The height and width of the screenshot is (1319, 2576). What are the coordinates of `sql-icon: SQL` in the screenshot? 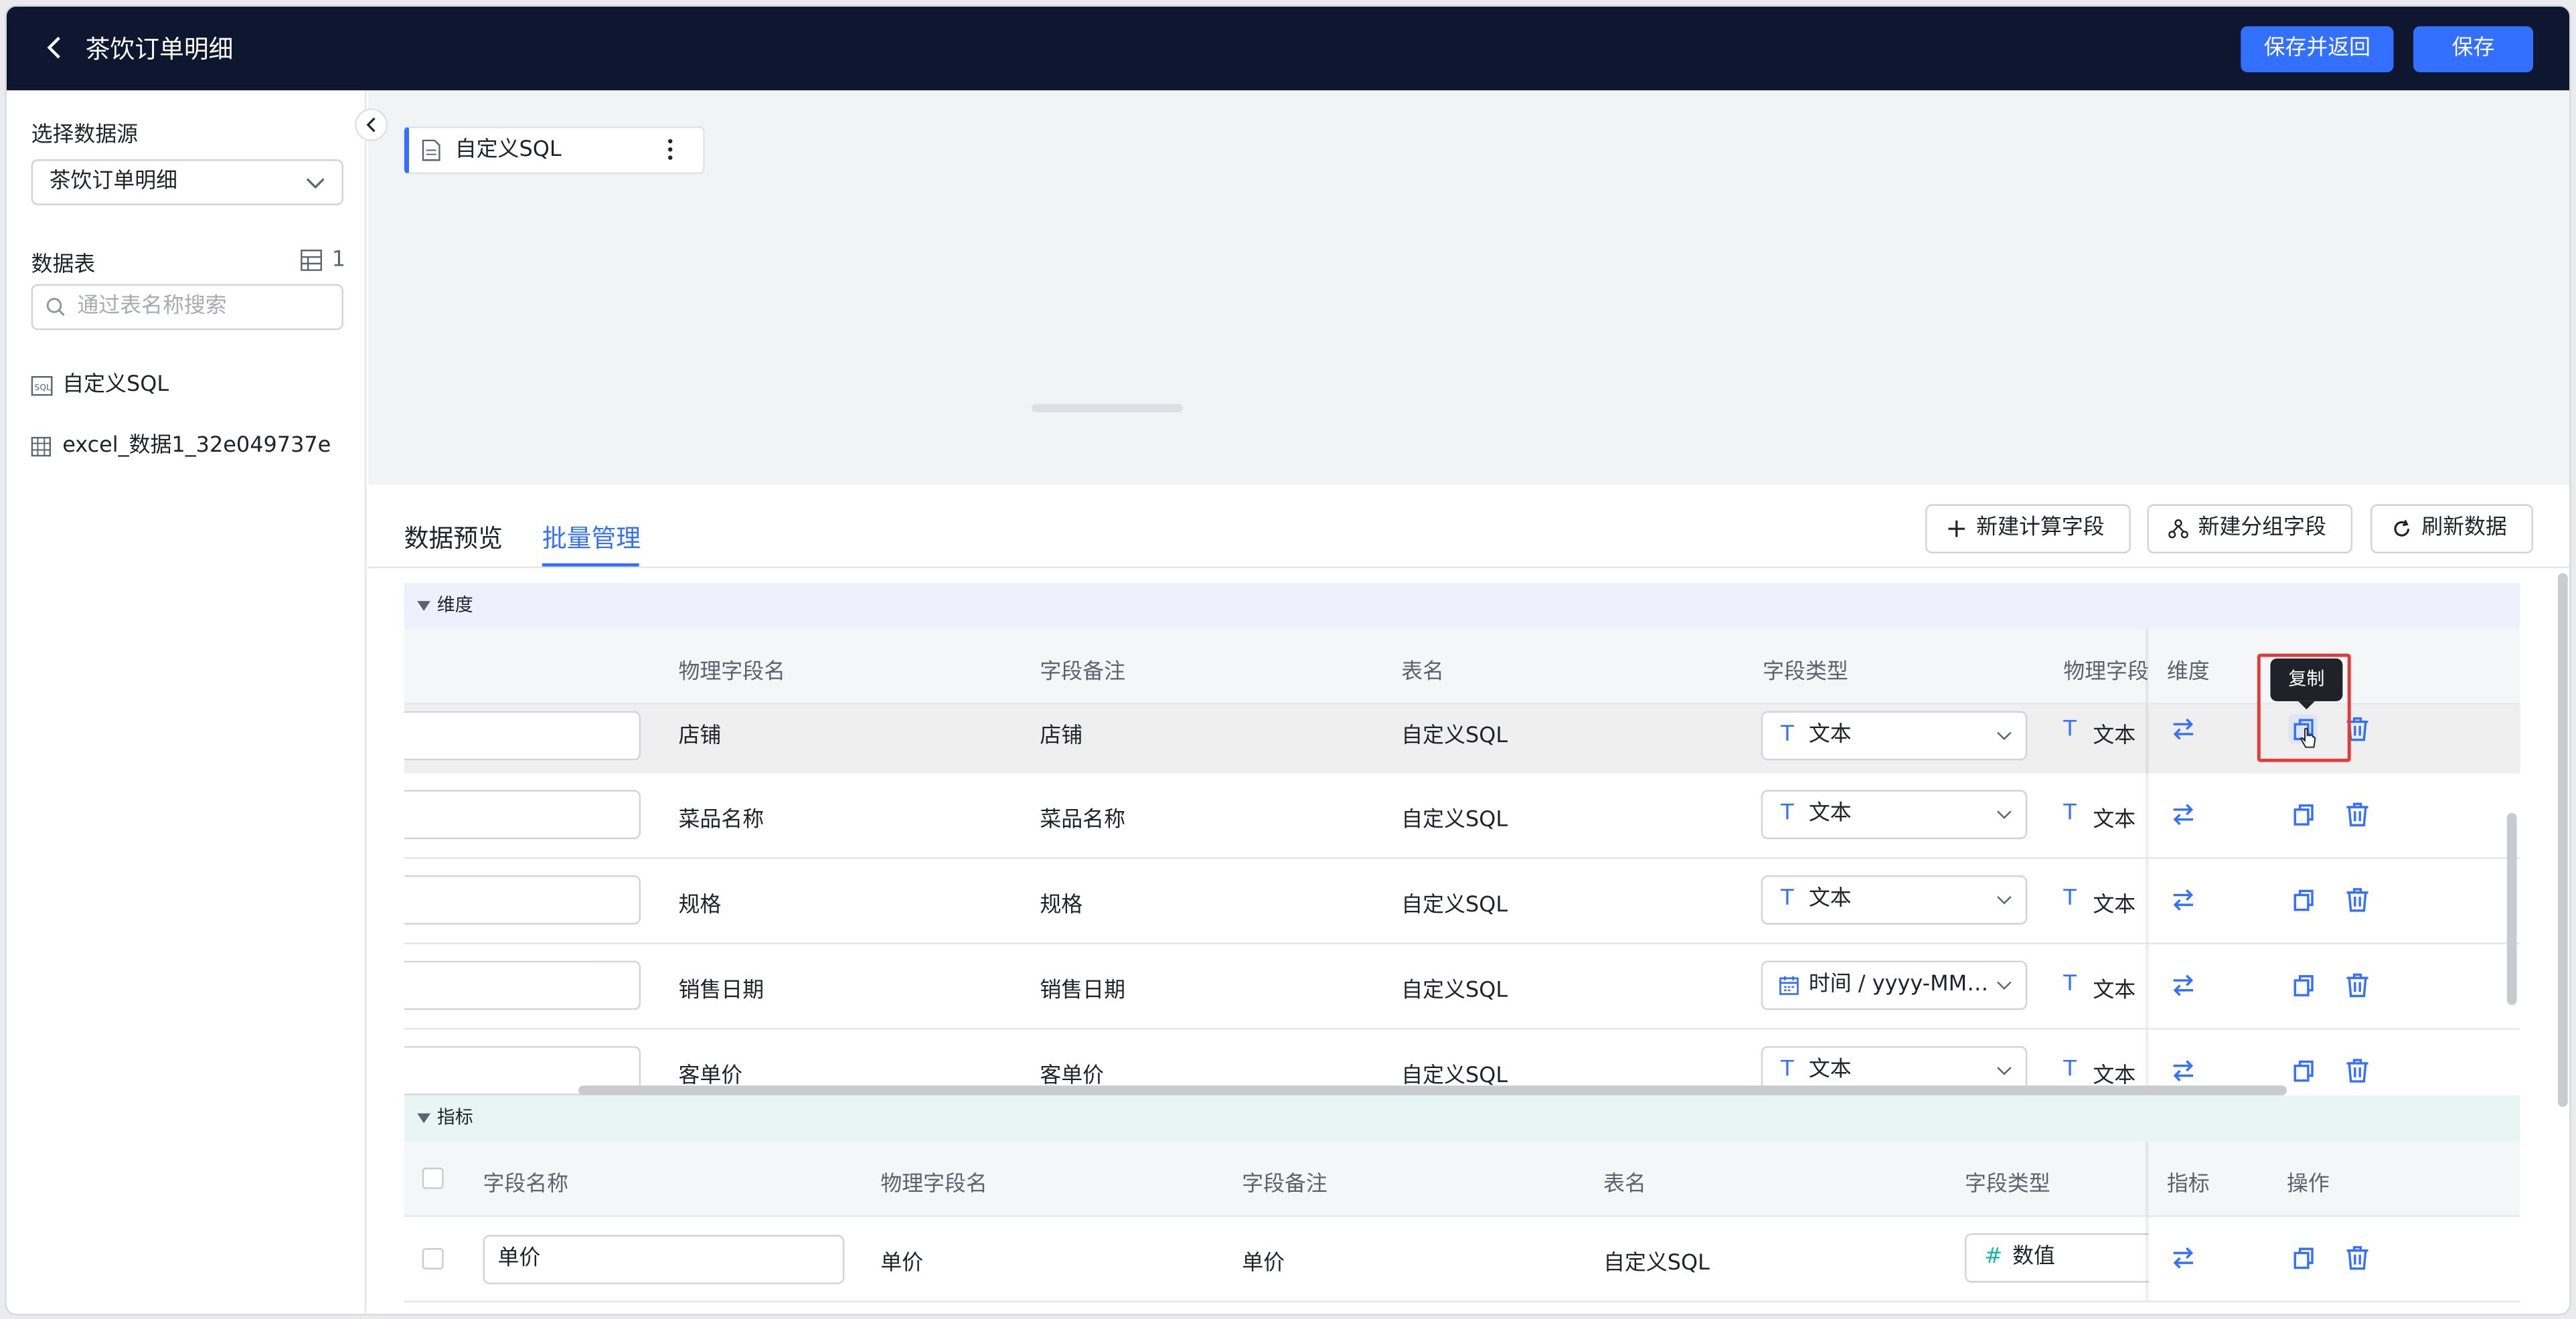 It's located at (42, 385).